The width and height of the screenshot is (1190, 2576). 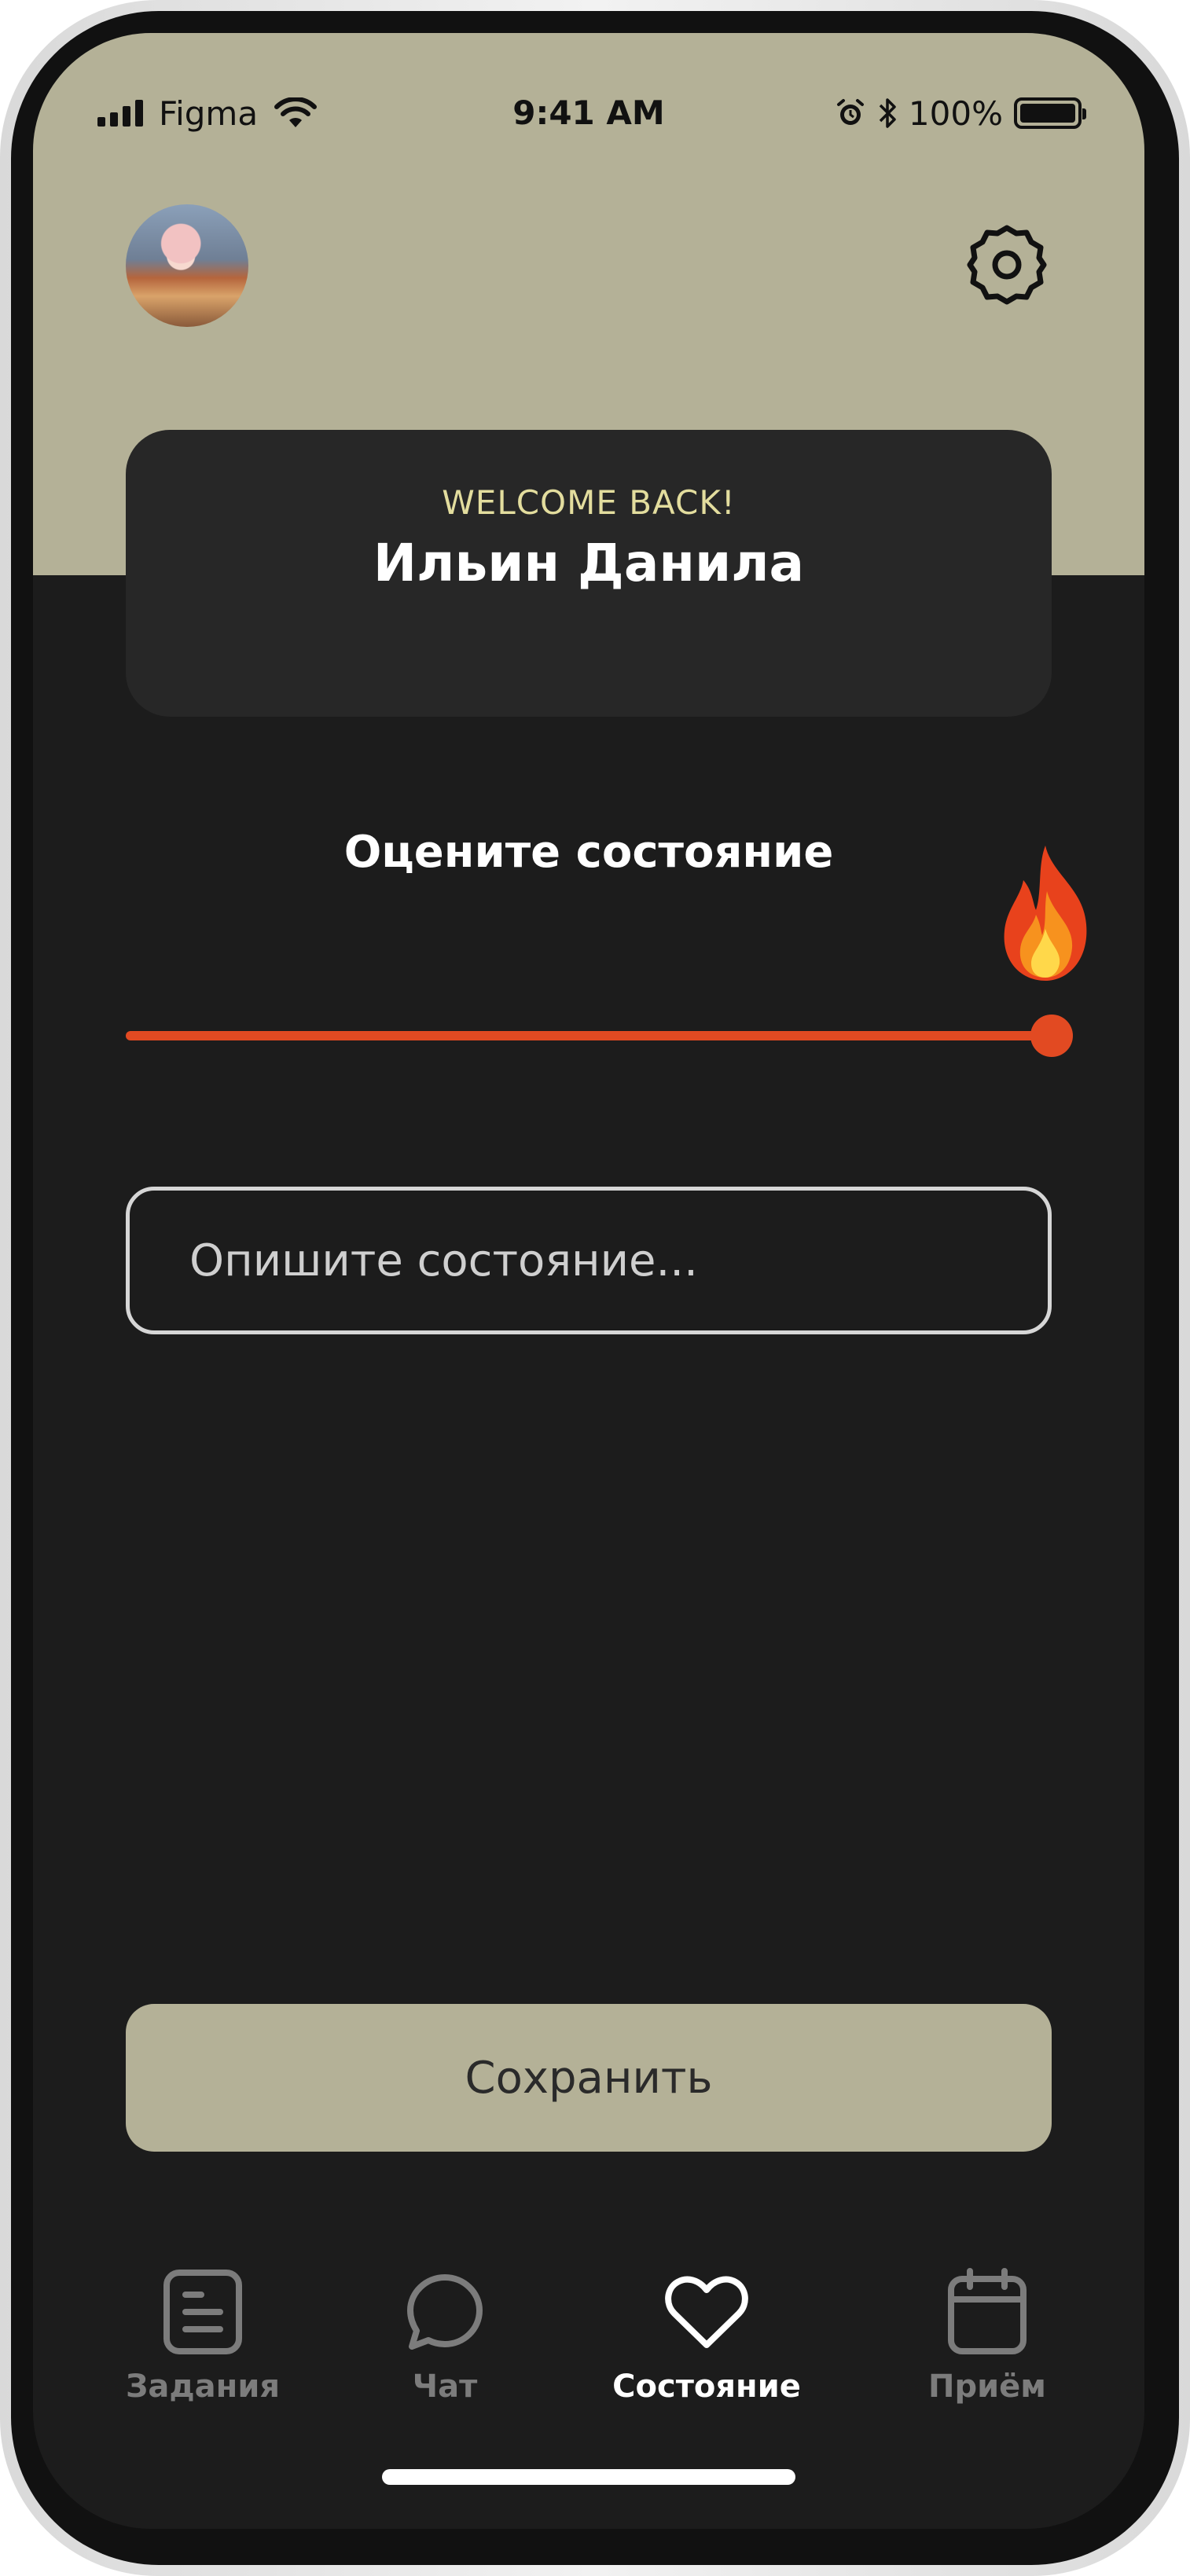 What do you see at coordinates (588, 2359) in the screenshot?
I see `tab-bar: Задания Чат Состояние Приём` at bounding box center [588, 2359].